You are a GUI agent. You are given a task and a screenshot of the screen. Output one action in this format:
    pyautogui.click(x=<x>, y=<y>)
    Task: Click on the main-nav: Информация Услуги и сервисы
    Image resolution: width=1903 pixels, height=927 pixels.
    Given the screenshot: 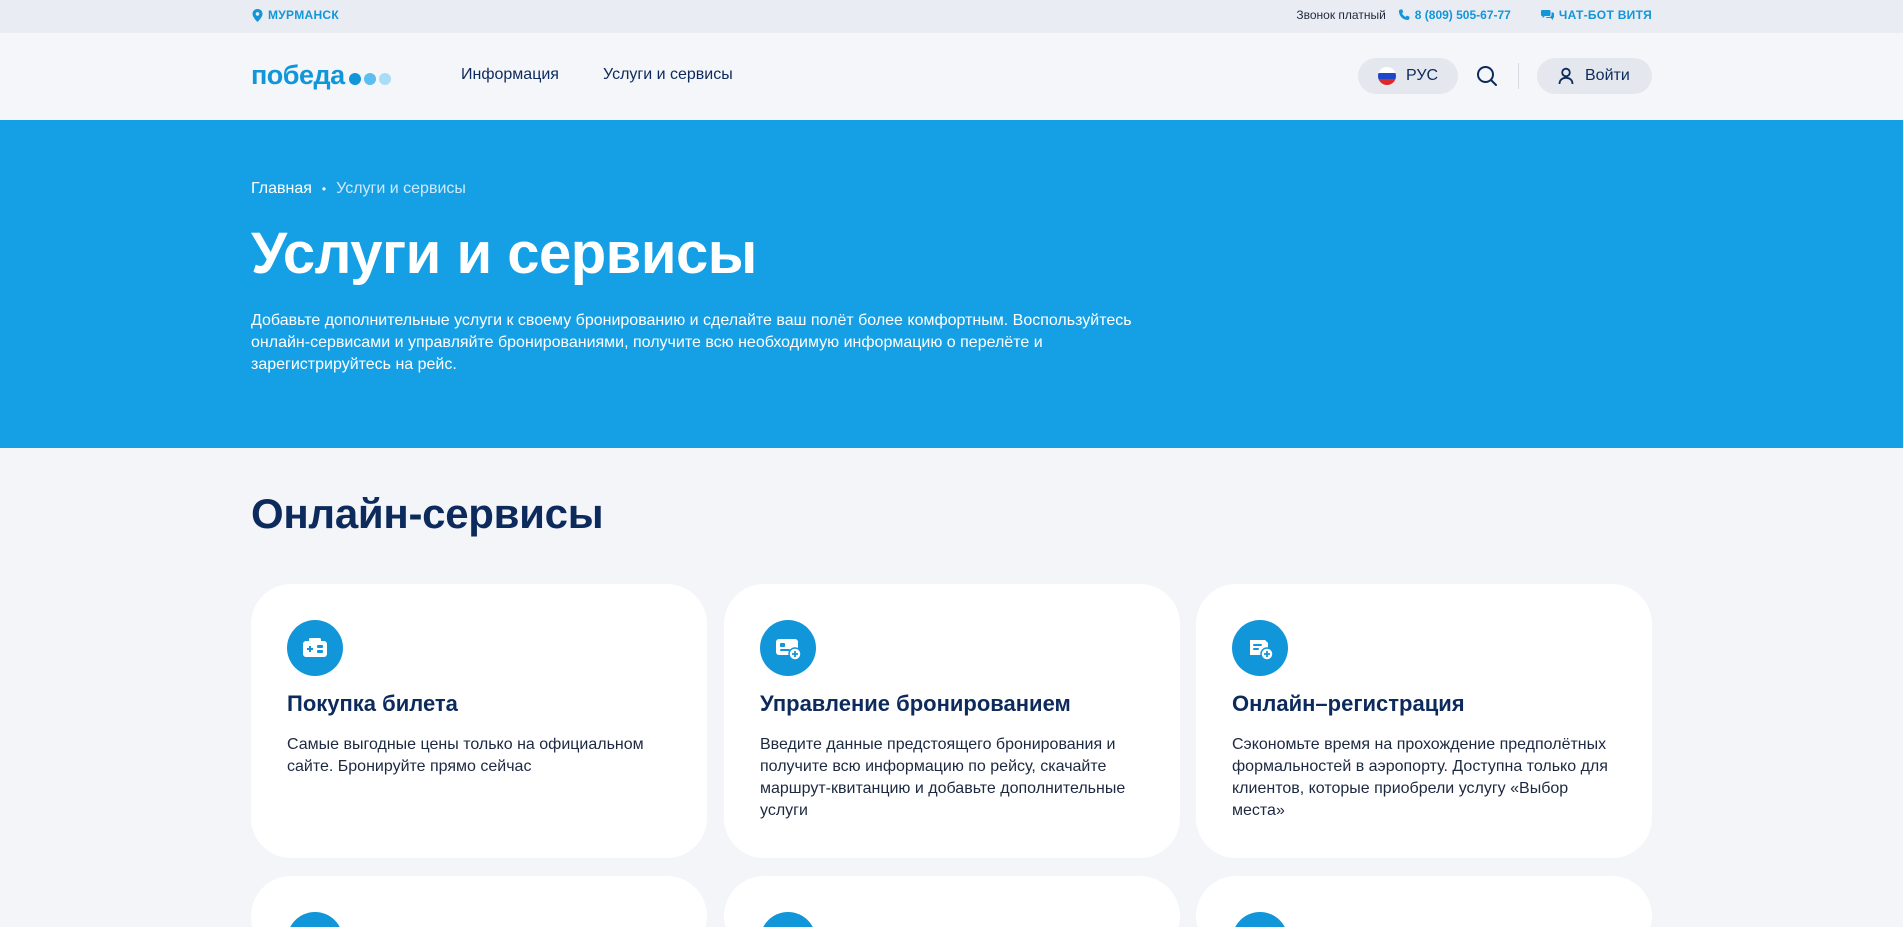 What is the action you would take?
    pyautogui.click(x=597, y=75)
    